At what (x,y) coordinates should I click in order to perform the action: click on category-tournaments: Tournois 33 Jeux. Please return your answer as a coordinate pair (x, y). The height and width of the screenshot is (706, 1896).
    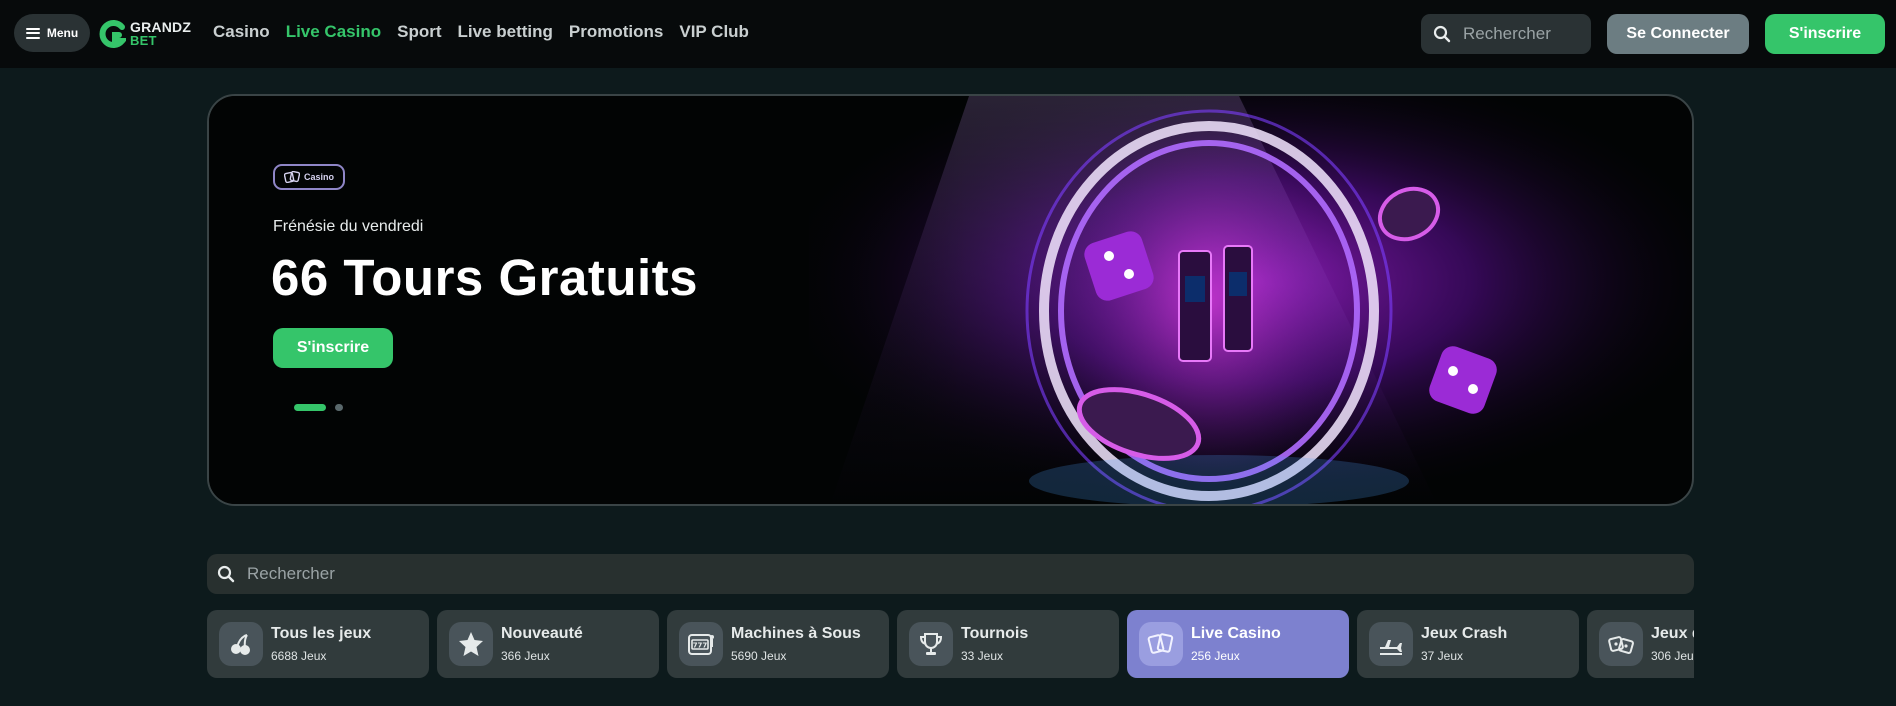
    Looking at the image, I should click on (1008, 644).